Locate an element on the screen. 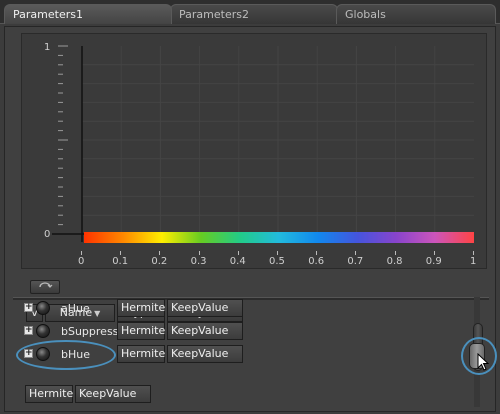 This screenshot has width=500, height=414. x-axis-tick-label: 1 is located at coordinates (473, 261).